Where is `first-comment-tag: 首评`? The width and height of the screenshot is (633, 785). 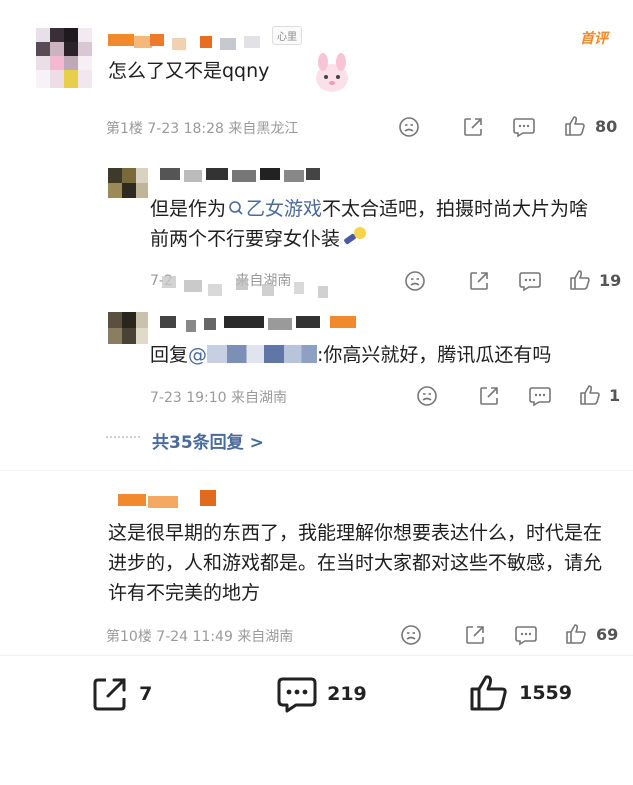
first-comment-tag: 首评 is located at coordinates (594, 39).